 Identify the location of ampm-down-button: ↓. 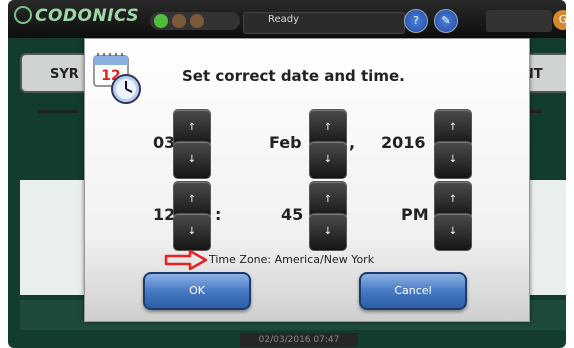
(453, 232).